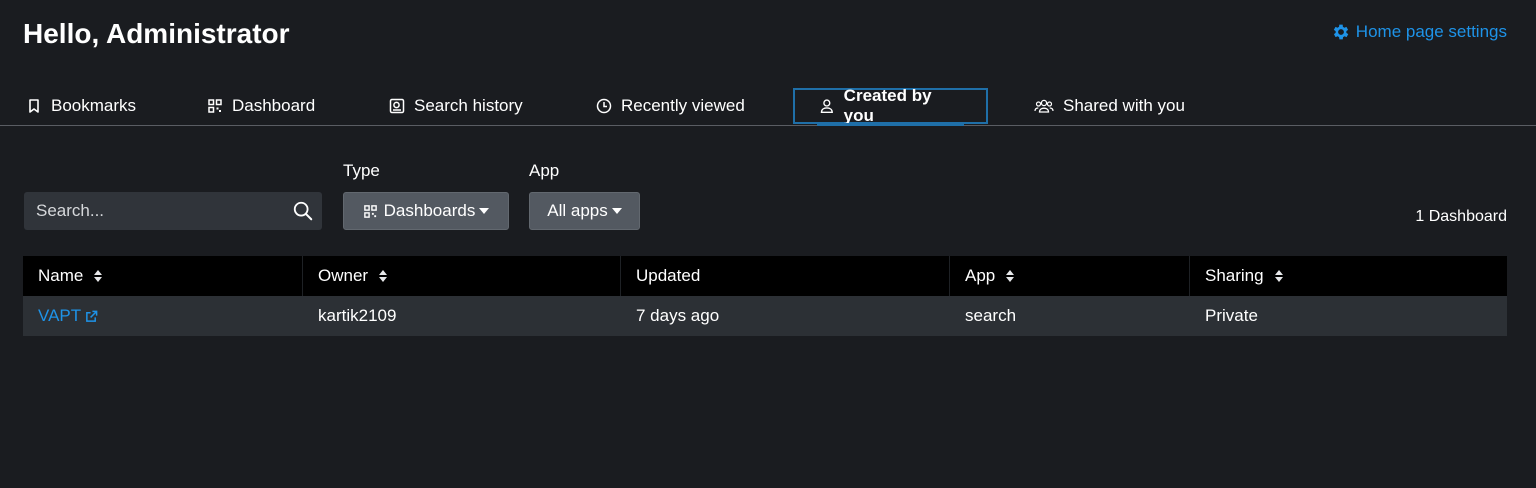 Image resolution: width=1536 pixels, height=488 pixels. What do you see at coordinates (980, 275) in the screenshot?
I see `column-header-label: App` at bounding box center [980, 275].